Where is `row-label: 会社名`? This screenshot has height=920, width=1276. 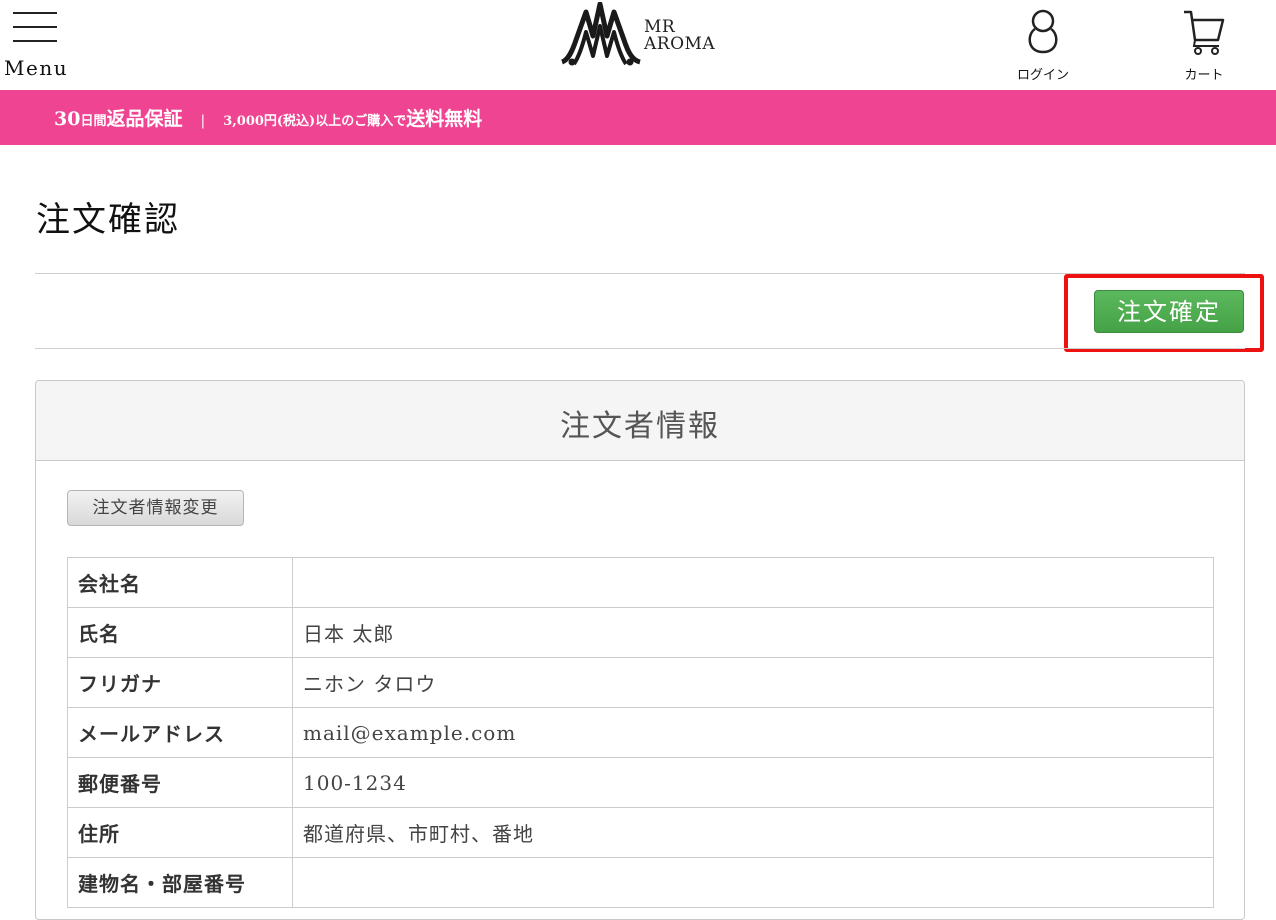
row-label: 会社名 is located at coordinates (180, 582).